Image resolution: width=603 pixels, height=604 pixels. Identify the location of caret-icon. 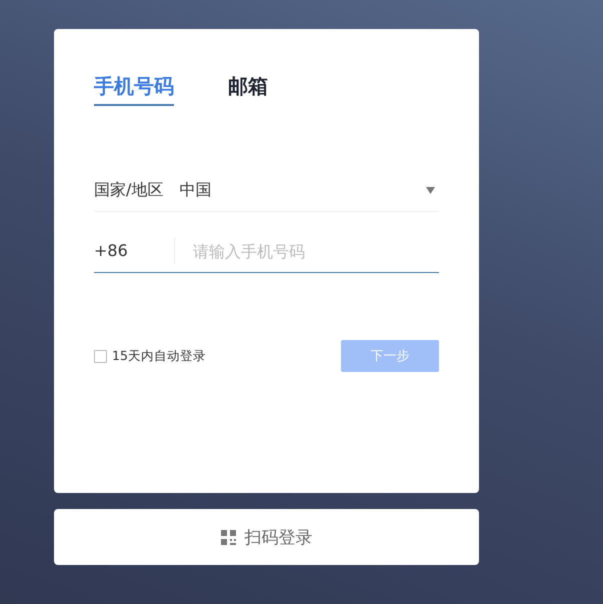
(430, 190).